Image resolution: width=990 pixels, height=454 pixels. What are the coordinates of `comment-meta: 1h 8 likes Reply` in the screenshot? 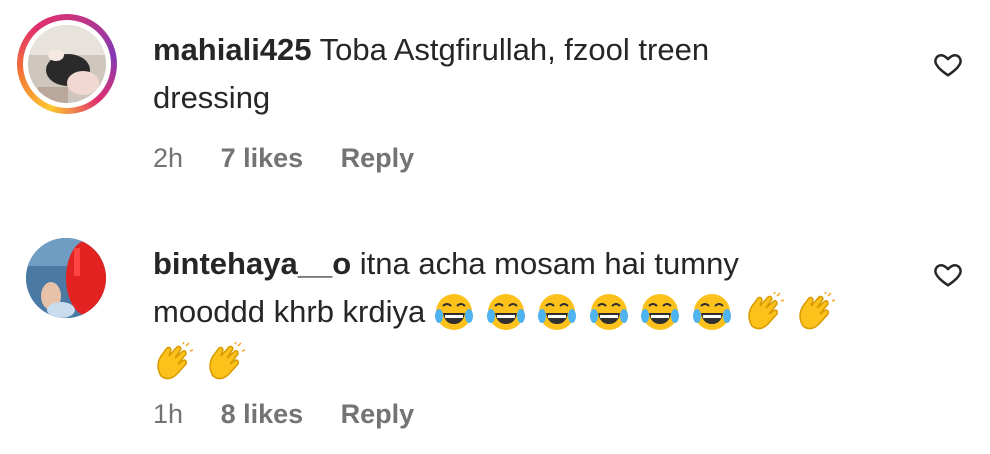 It's located at (298, 414).